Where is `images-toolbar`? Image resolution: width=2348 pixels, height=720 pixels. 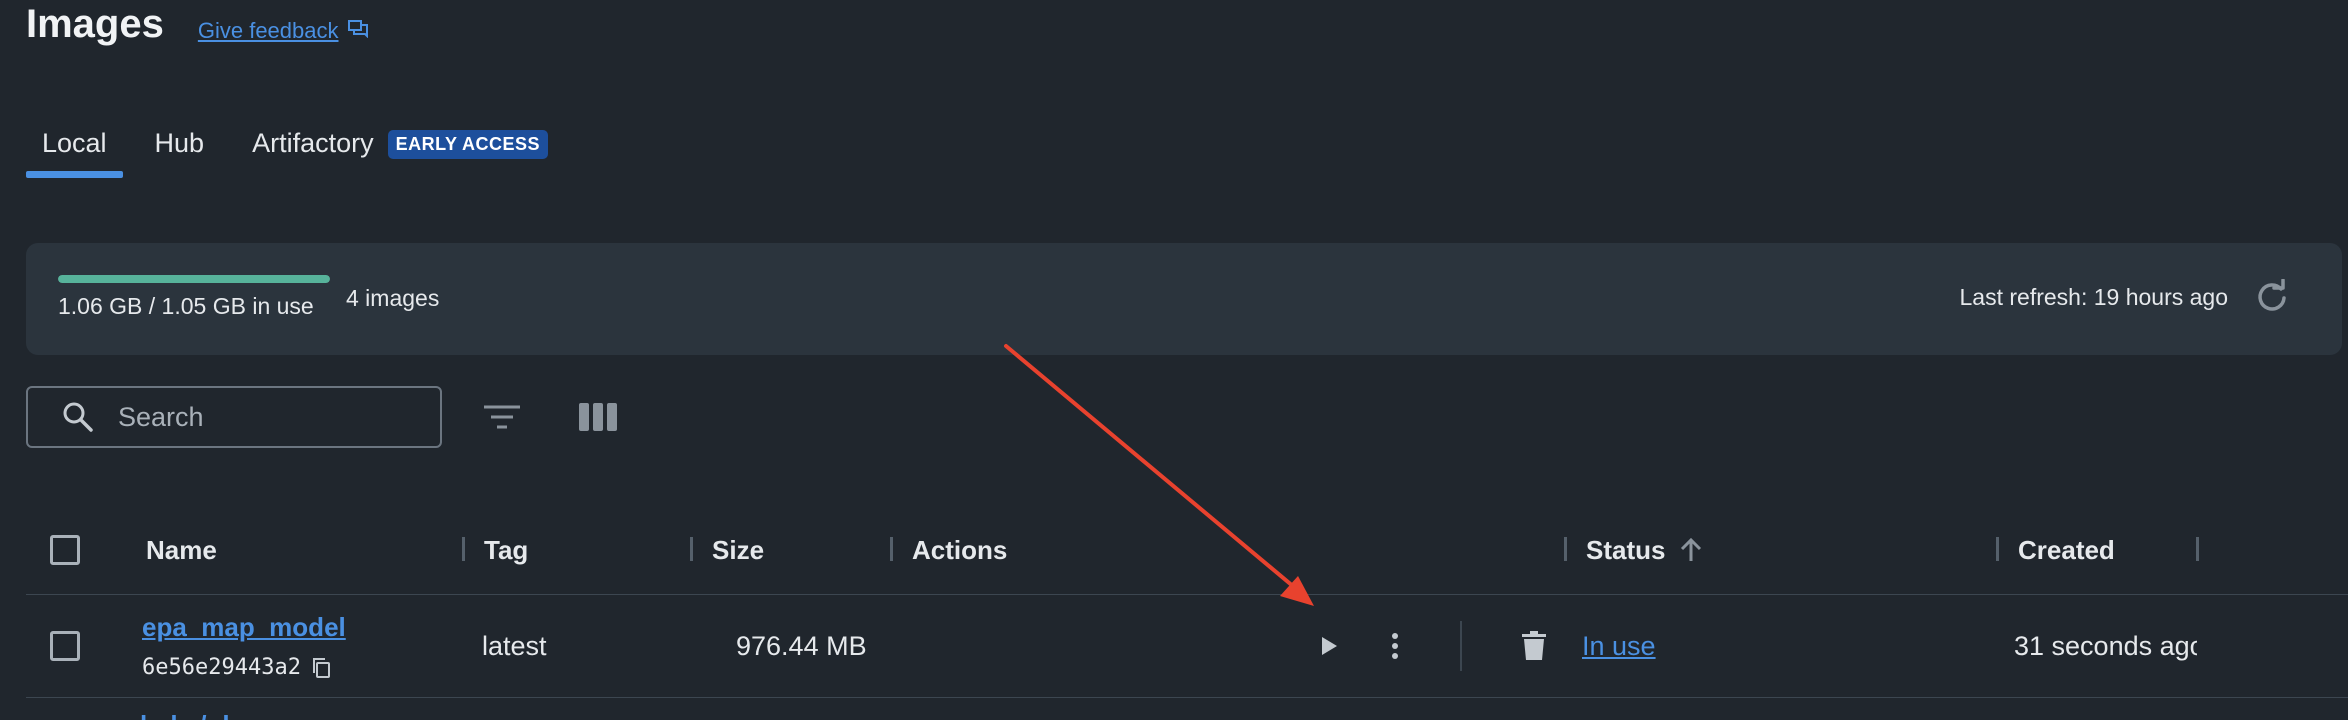
images-toolbar is located at coordinates (322, 417).